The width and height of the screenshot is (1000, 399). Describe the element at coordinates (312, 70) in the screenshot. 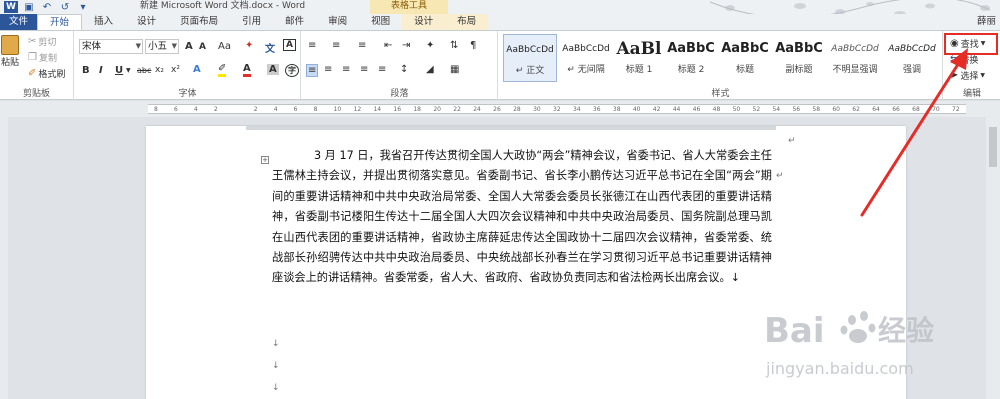

I see `align-left-button: ≡` at that location.